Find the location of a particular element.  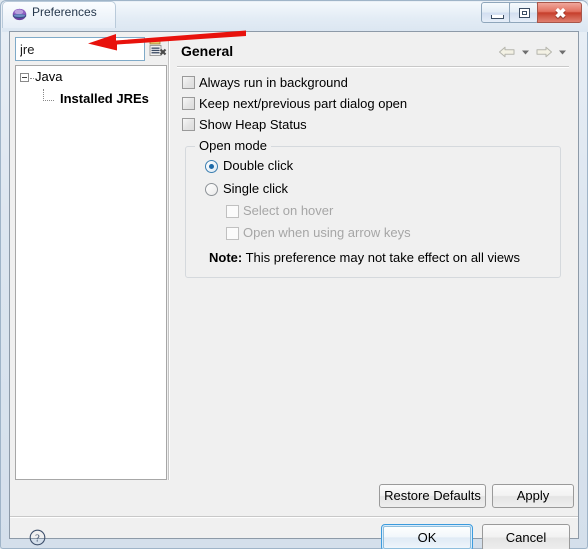

radio-double-click: Double click is located at coordinates (372, 166).